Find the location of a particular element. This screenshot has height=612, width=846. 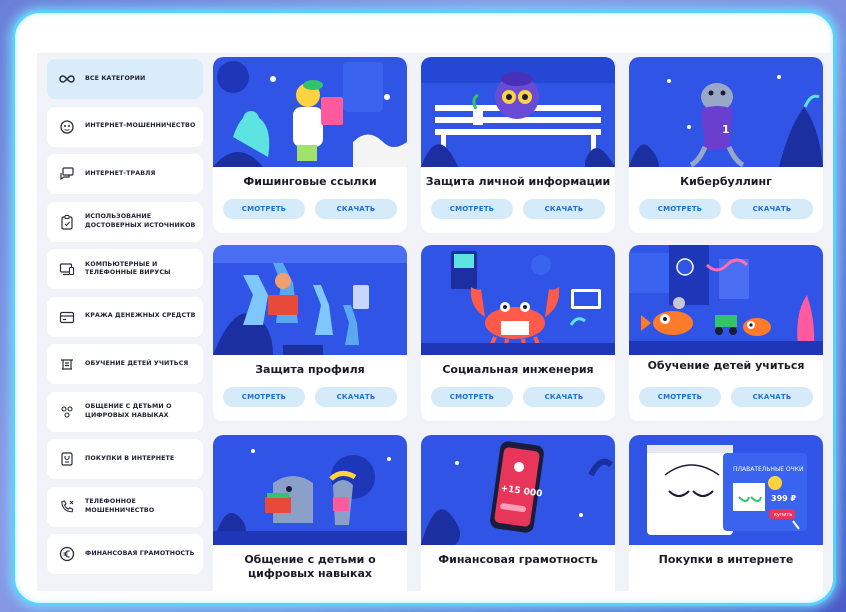

lesson-card-cyberbullying: 1 Кибербуллинг СМОТРЕТЬ СКАЧАТЬ is located at coordinates (726, 145).